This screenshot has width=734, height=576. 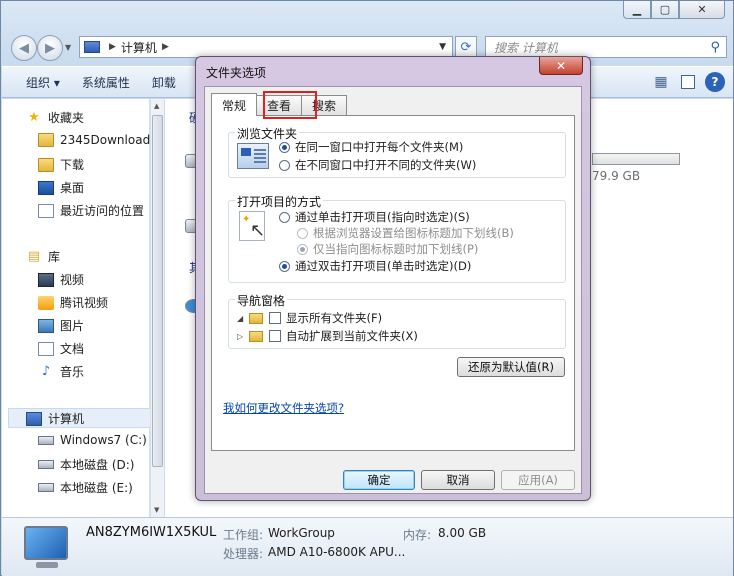 What do you see at coordinates (258, 230) in the screenshot?
I see `cursor-icon: ↖` at bounding box center [258, 230].